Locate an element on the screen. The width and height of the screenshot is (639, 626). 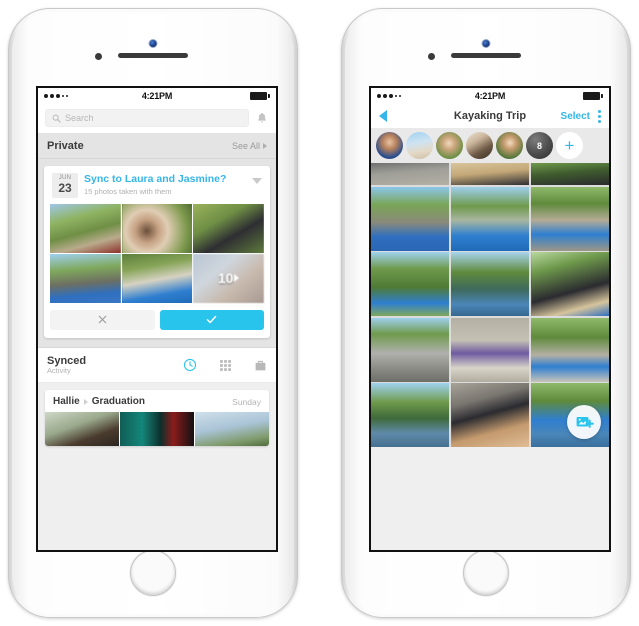
bag-icon is located at coordinates (260, 365).